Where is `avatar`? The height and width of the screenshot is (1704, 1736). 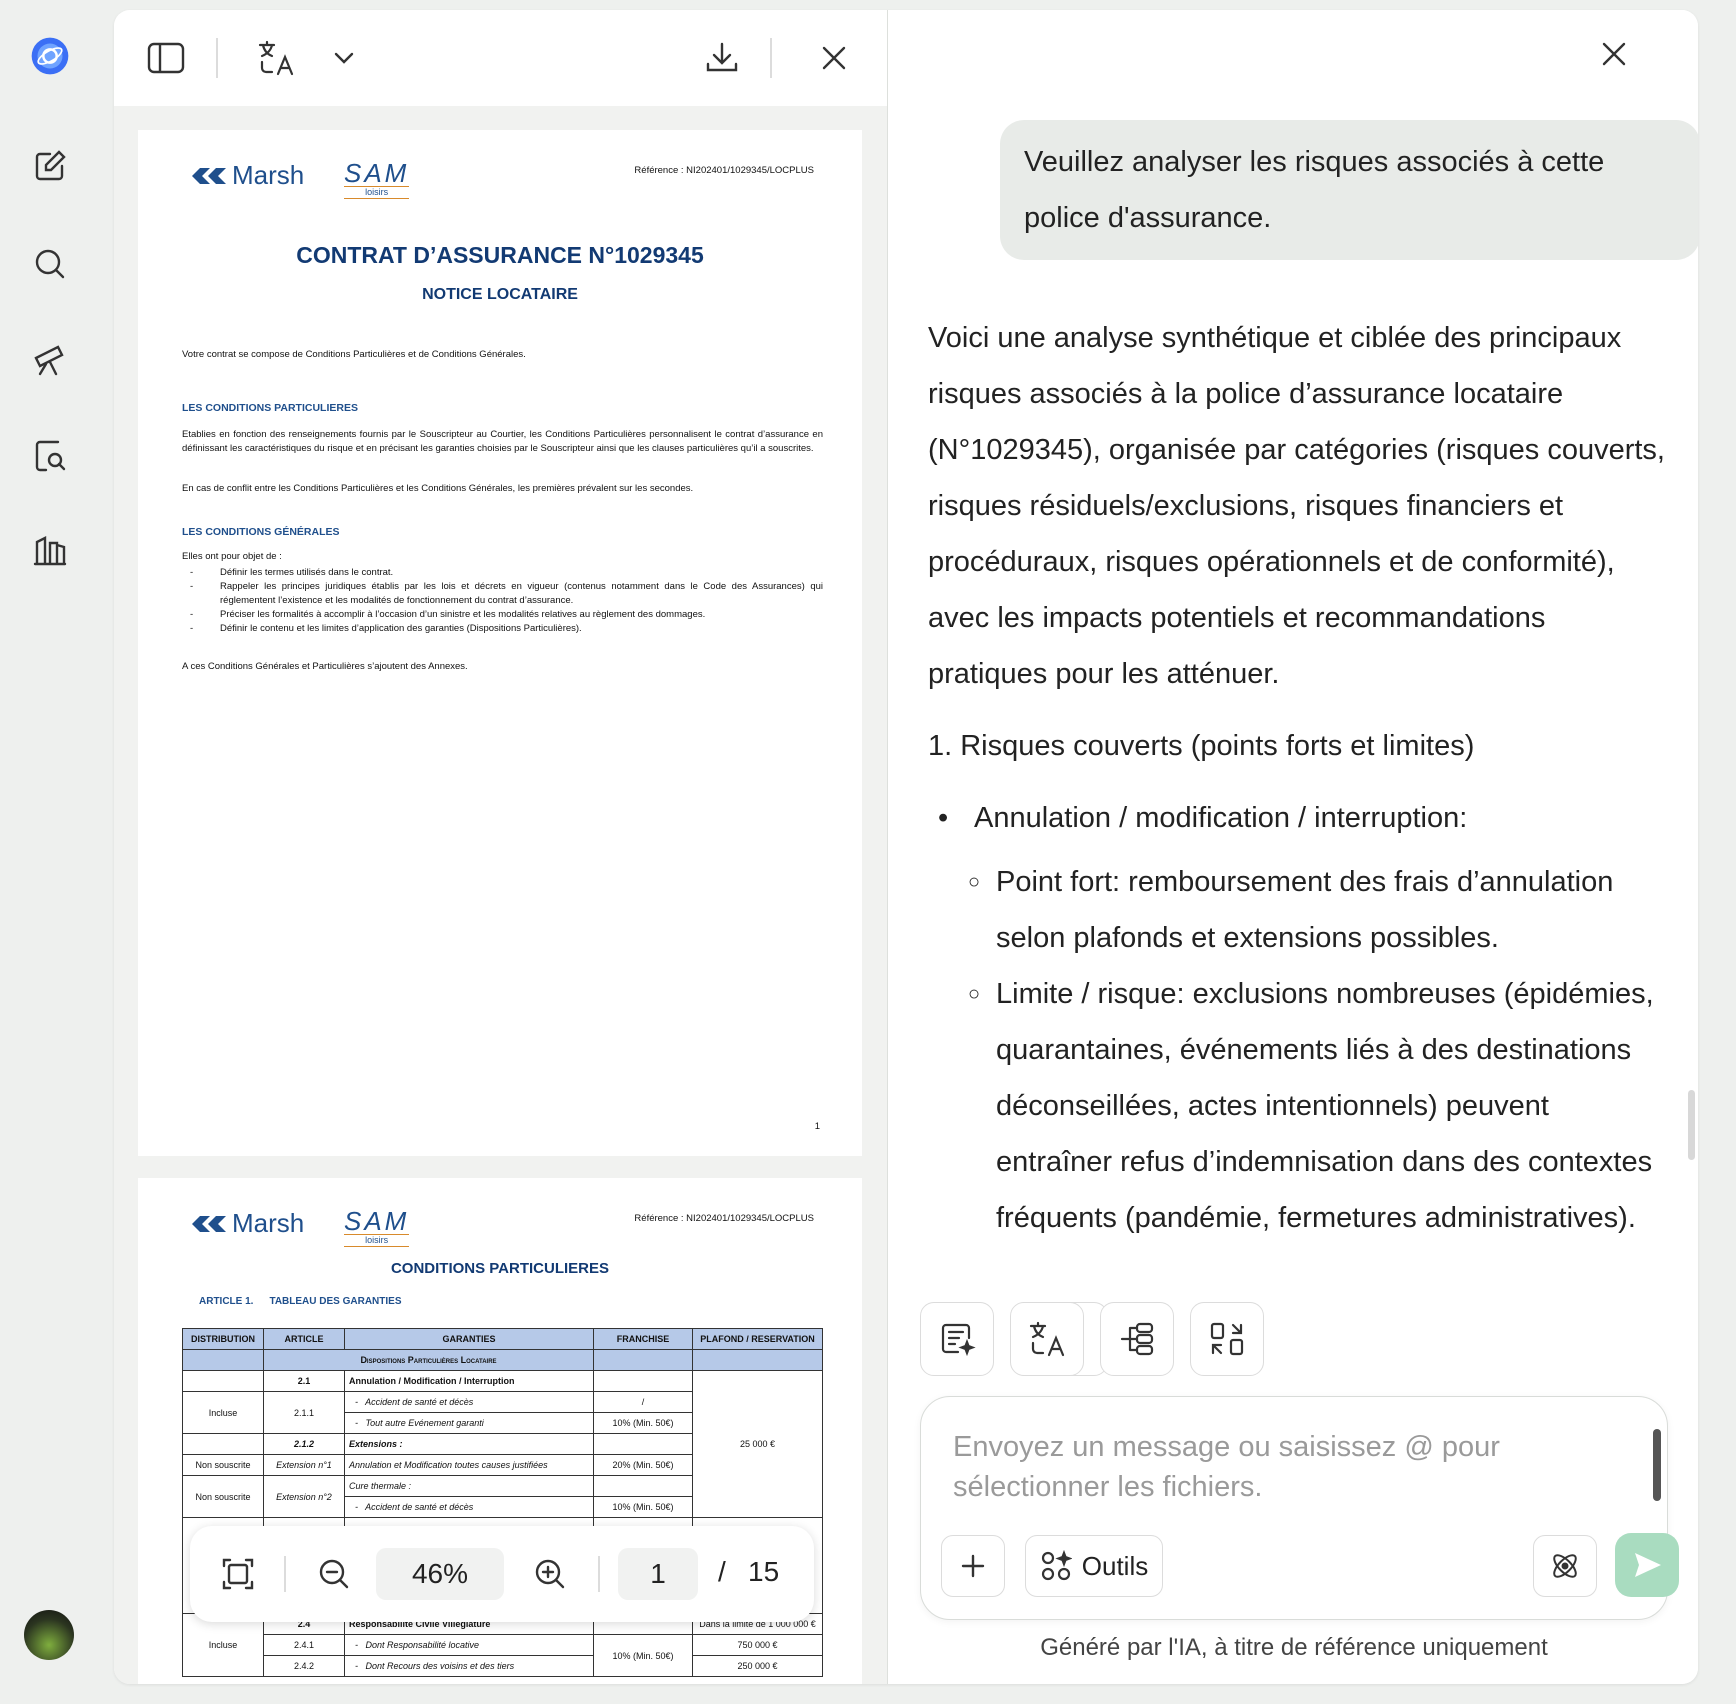
avatar is located at coordinates (49, 1635).